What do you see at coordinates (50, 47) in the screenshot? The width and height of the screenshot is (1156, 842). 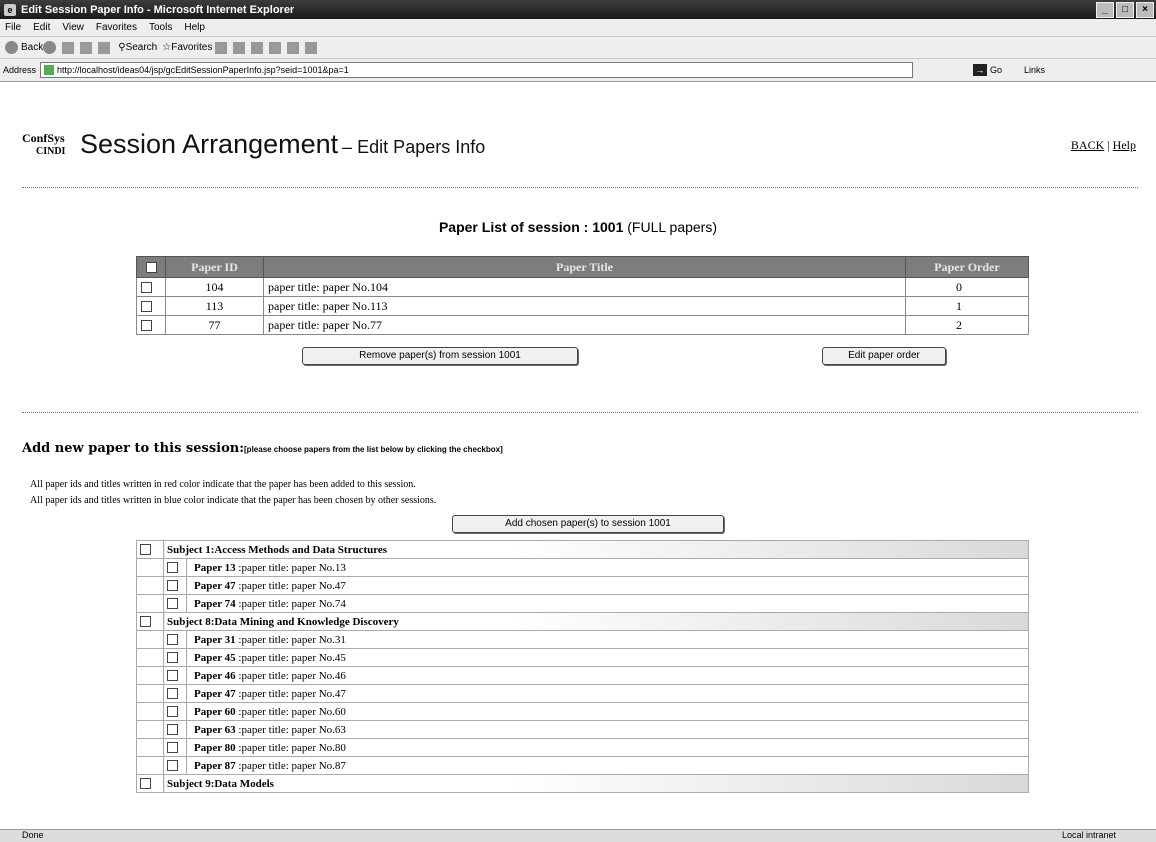 I see `forward-arrow-icon` at bounding box center [50, 47].